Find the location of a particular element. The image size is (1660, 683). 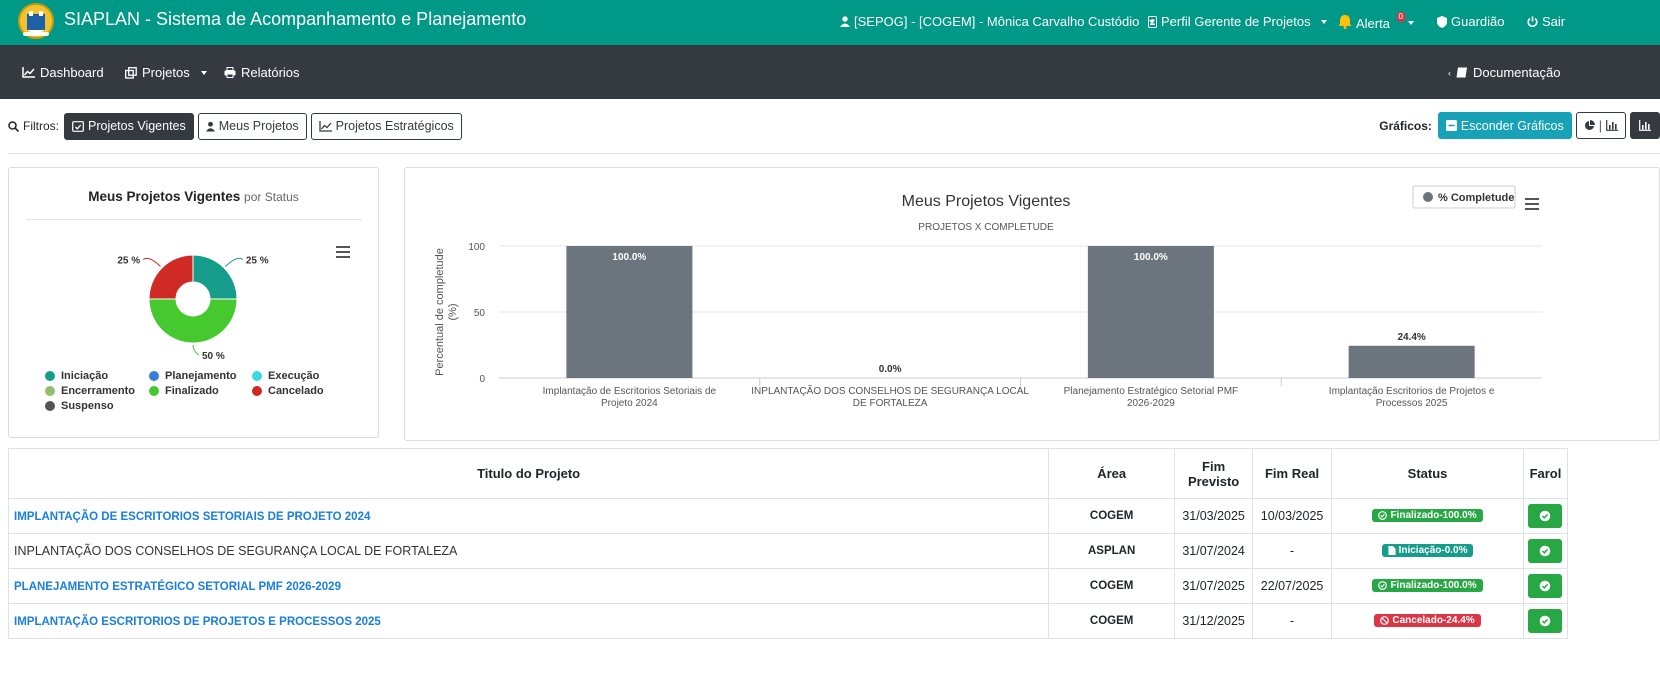

legend-label: % Completude is located at coordinates (1476, 198).